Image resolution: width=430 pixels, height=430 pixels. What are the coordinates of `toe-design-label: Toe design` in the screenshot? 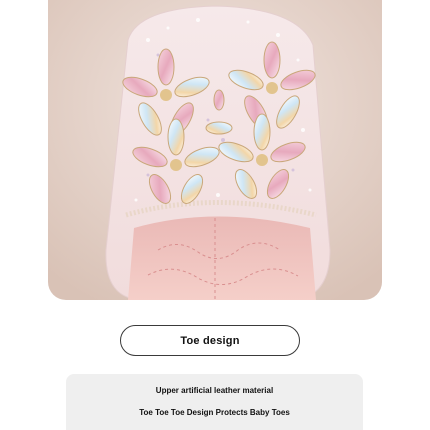 It's located at (210, 340).